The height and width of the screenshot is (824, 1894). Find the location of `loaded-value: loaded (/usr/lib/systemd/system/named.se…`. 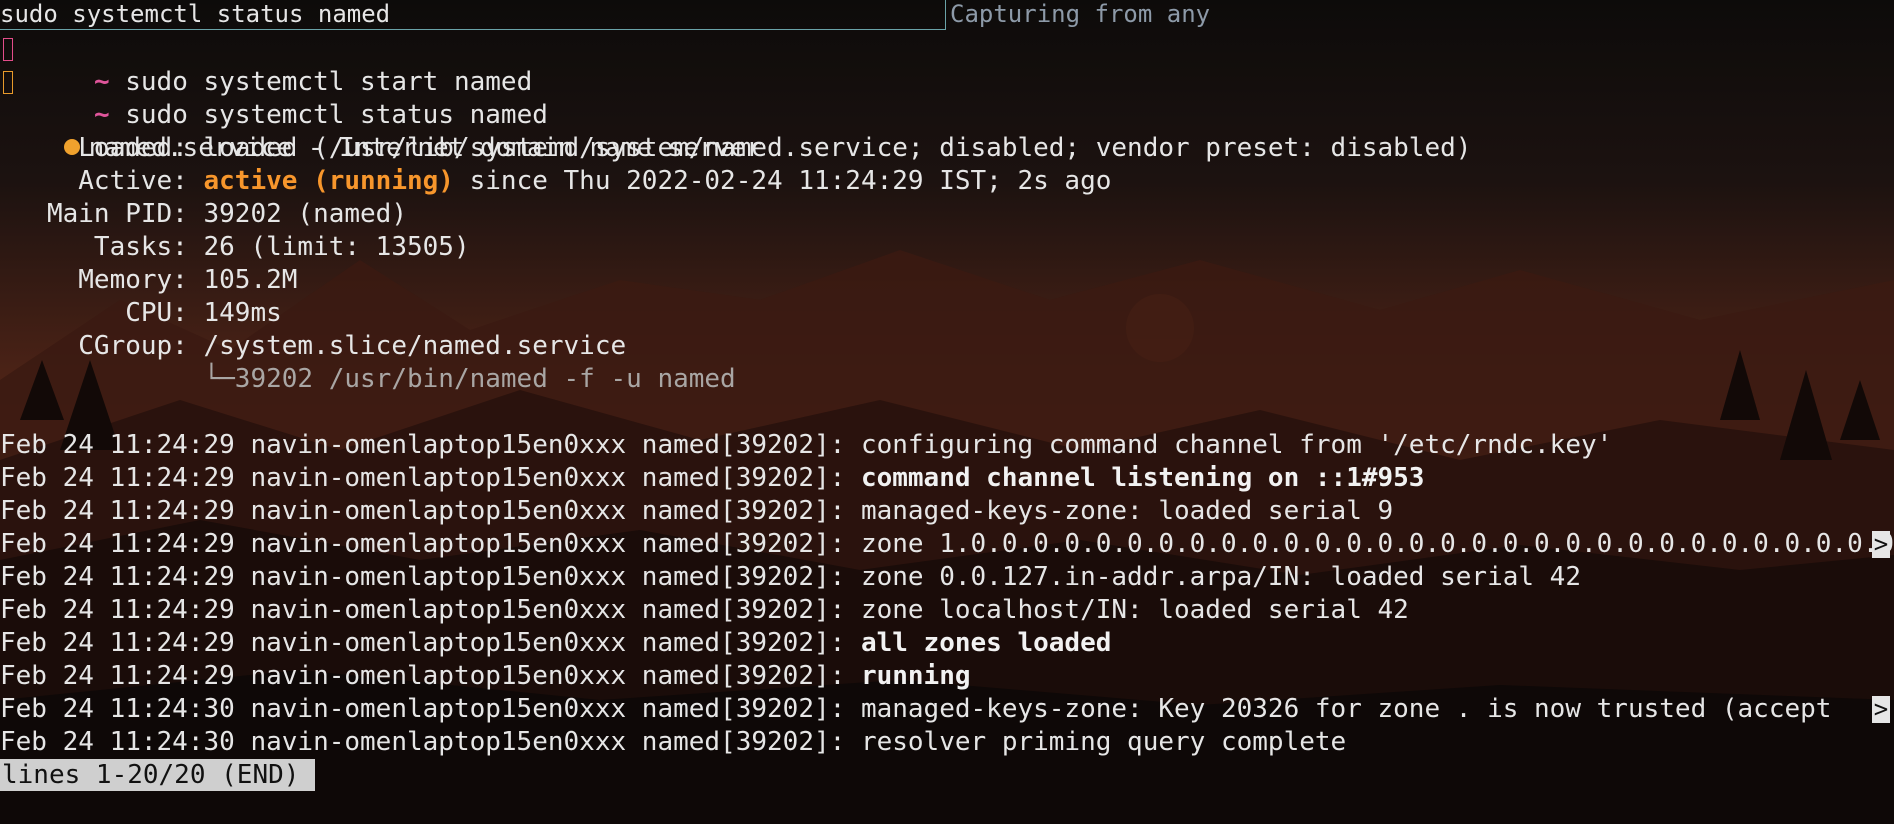

loaded-value: loaded (/usr/lib/systemd/system/named.se… is located at coordinates (829, 148).